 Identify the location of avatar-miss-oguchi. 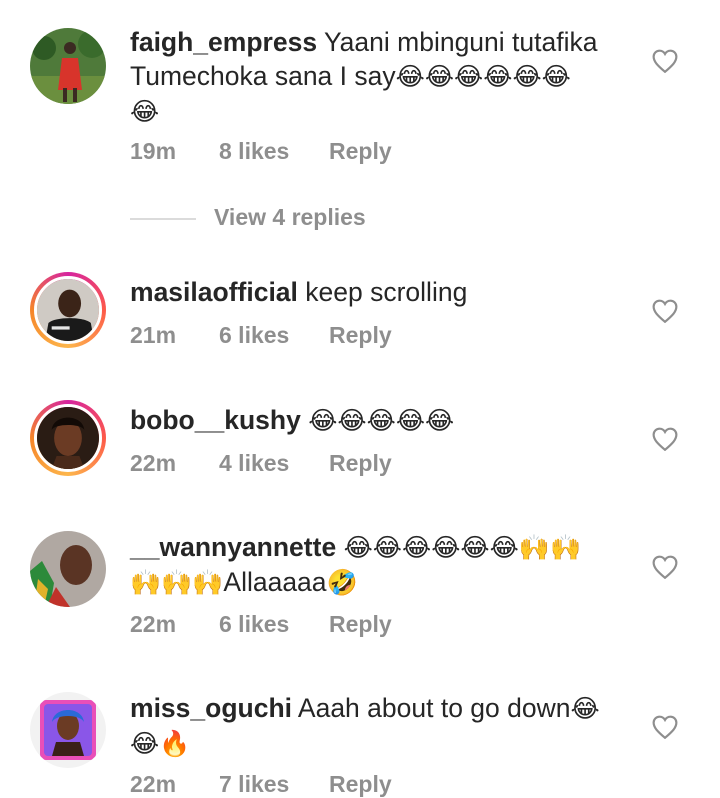
(68, 730).